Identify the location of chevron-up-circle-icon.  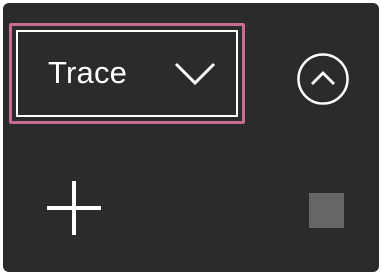
(323, 79).